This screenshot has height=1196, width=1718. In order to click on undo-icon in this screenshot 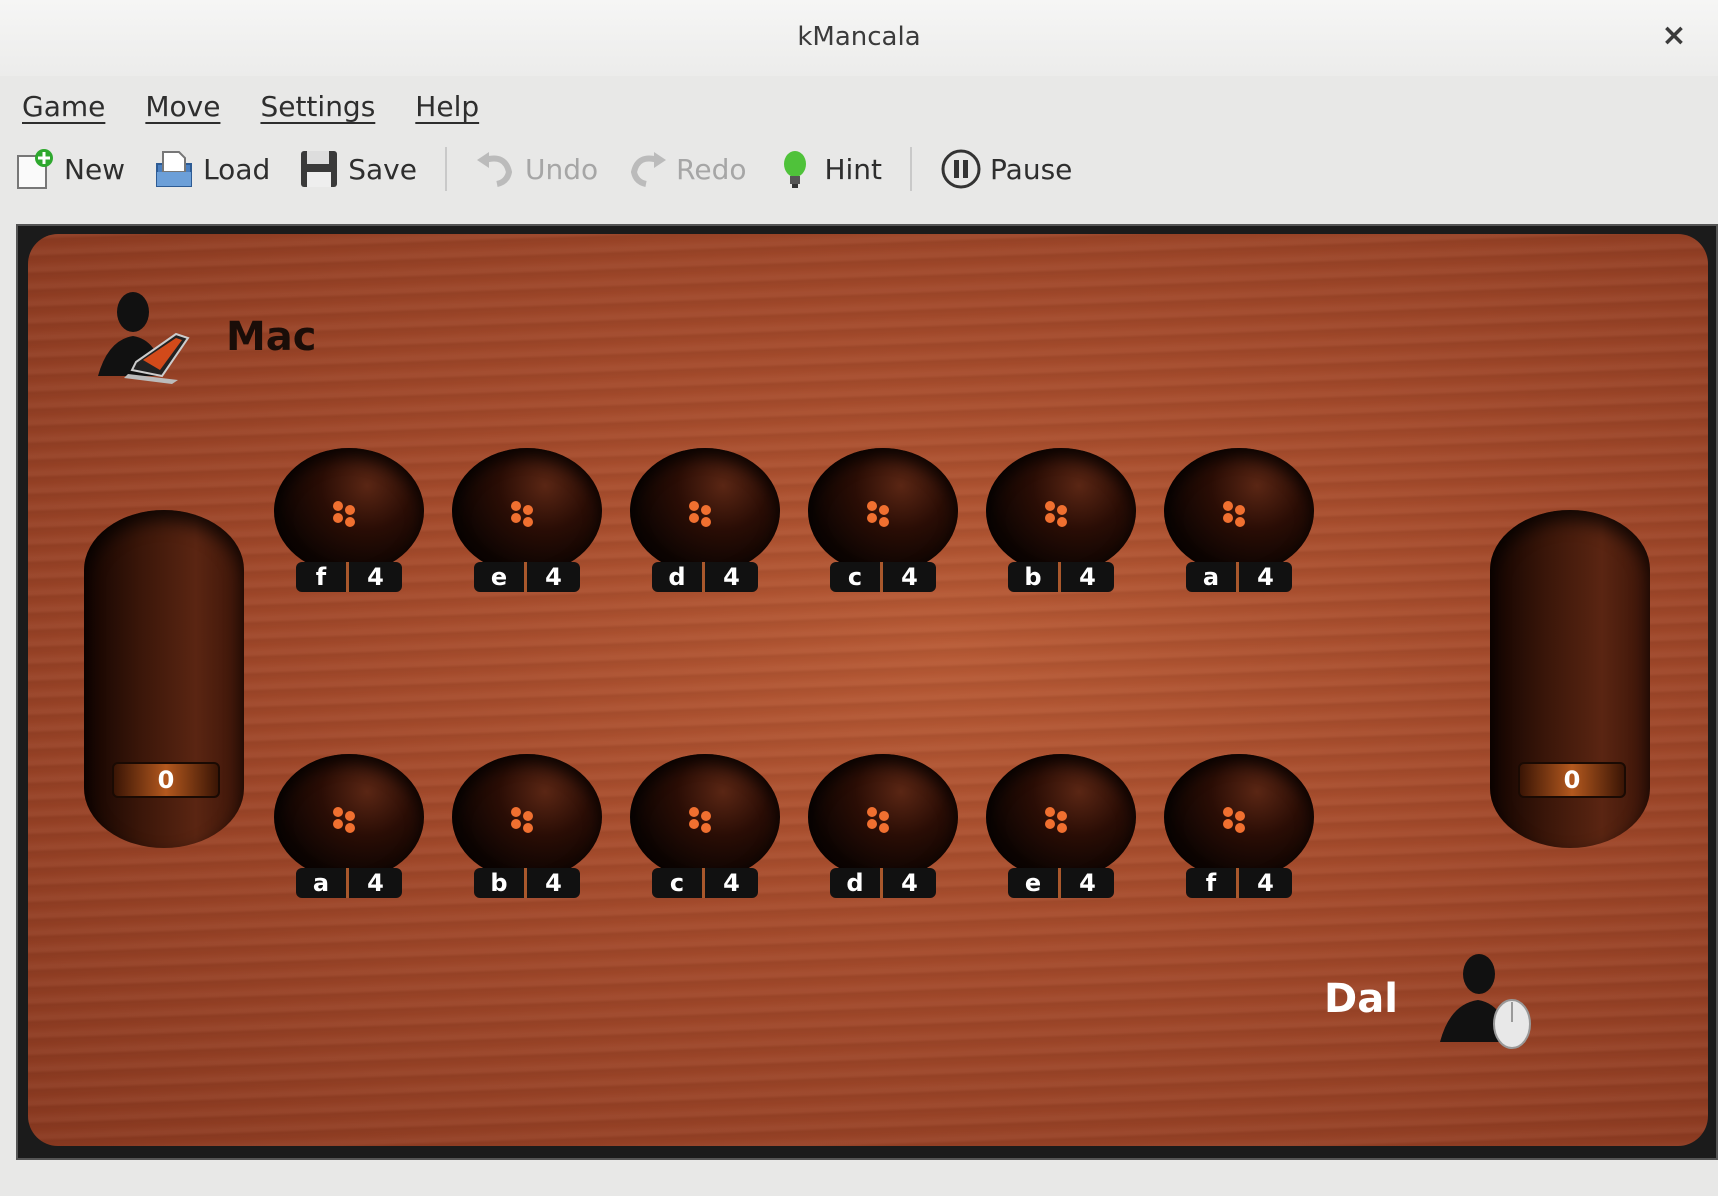, I will do `click(494, 169)`.